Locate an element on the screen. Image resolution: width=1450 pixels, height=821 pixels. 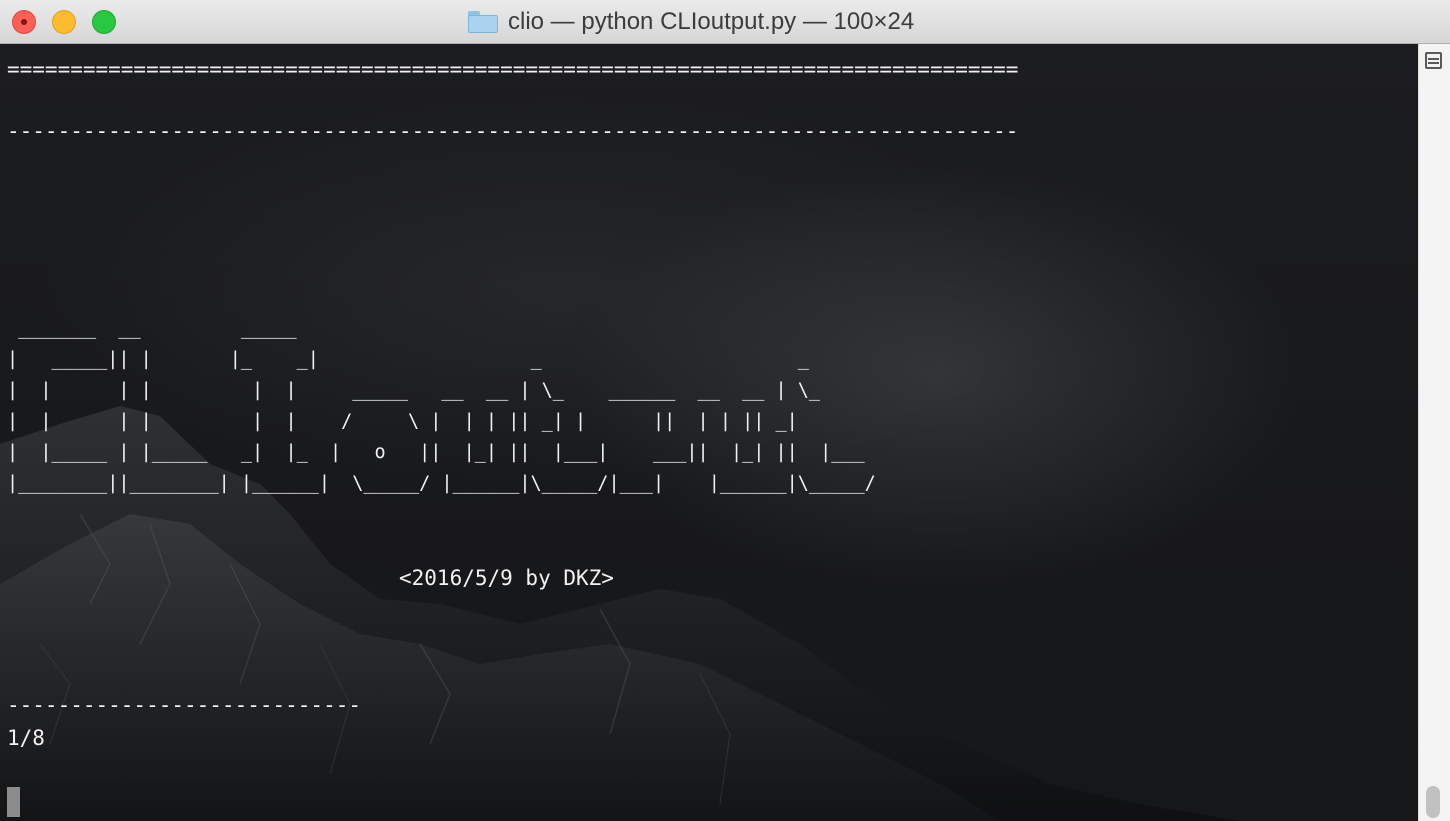
window-title-text: clio — python CLIoutput.py — 100×24 is located at coordinates (711, 21).